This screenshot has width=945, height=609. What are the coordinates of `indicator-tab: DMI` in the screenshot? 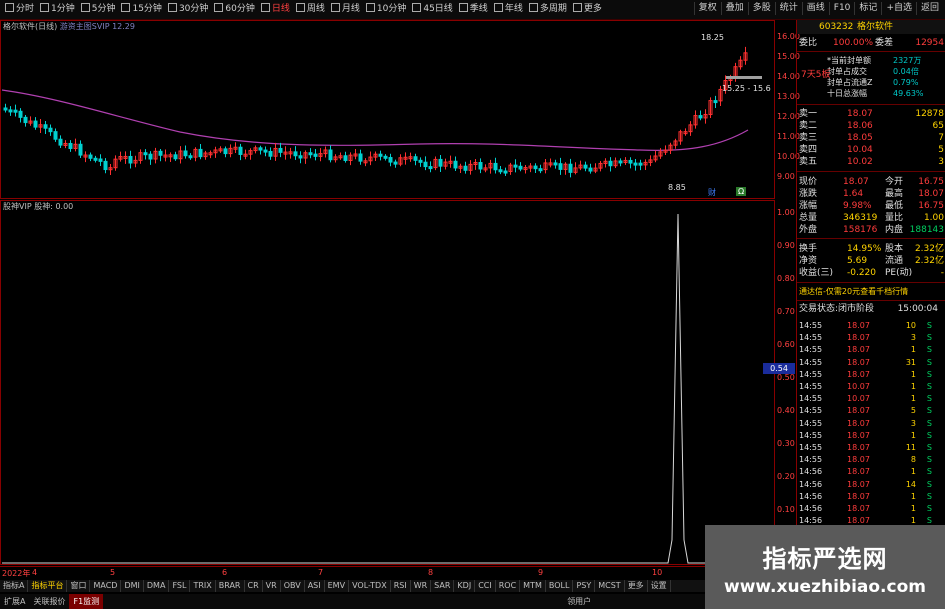 It's located at (132, 586).